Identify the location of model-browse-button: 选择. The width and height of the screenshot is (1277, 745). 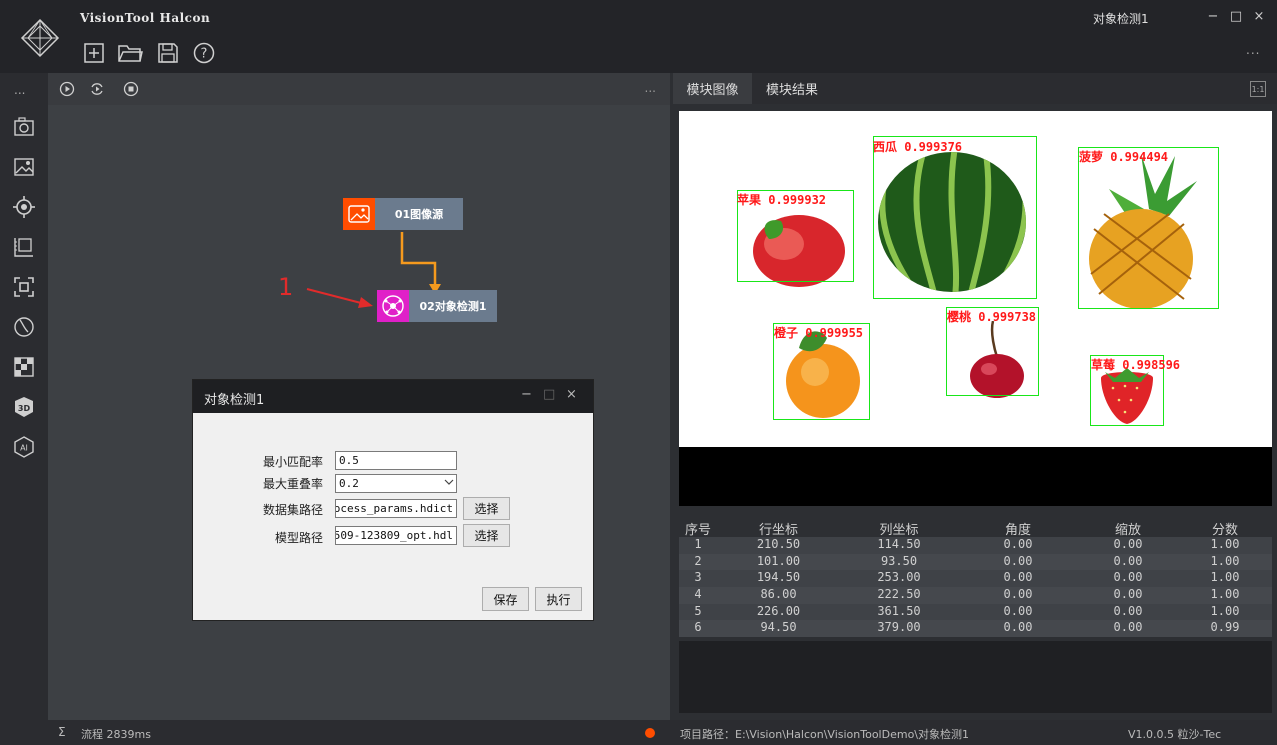
(486, 535).